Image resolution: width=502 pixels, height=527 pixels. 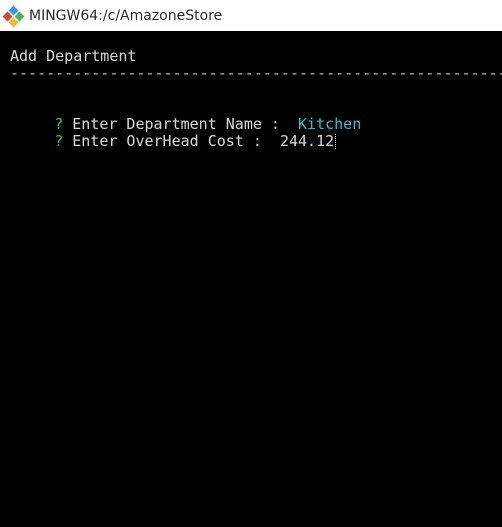 I want to click on section-heading: Add Department, so click(x=73, y=56).